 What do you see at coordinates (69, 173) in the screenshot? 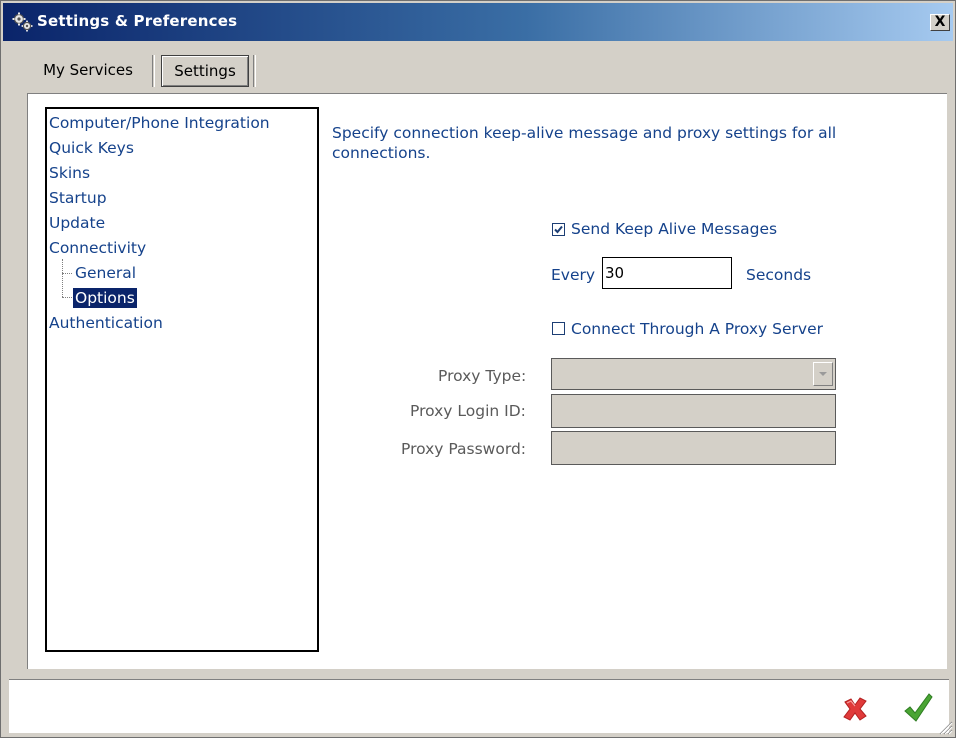
I see `sidebar-item-skins: Skins` at bounding box center [69, 173].